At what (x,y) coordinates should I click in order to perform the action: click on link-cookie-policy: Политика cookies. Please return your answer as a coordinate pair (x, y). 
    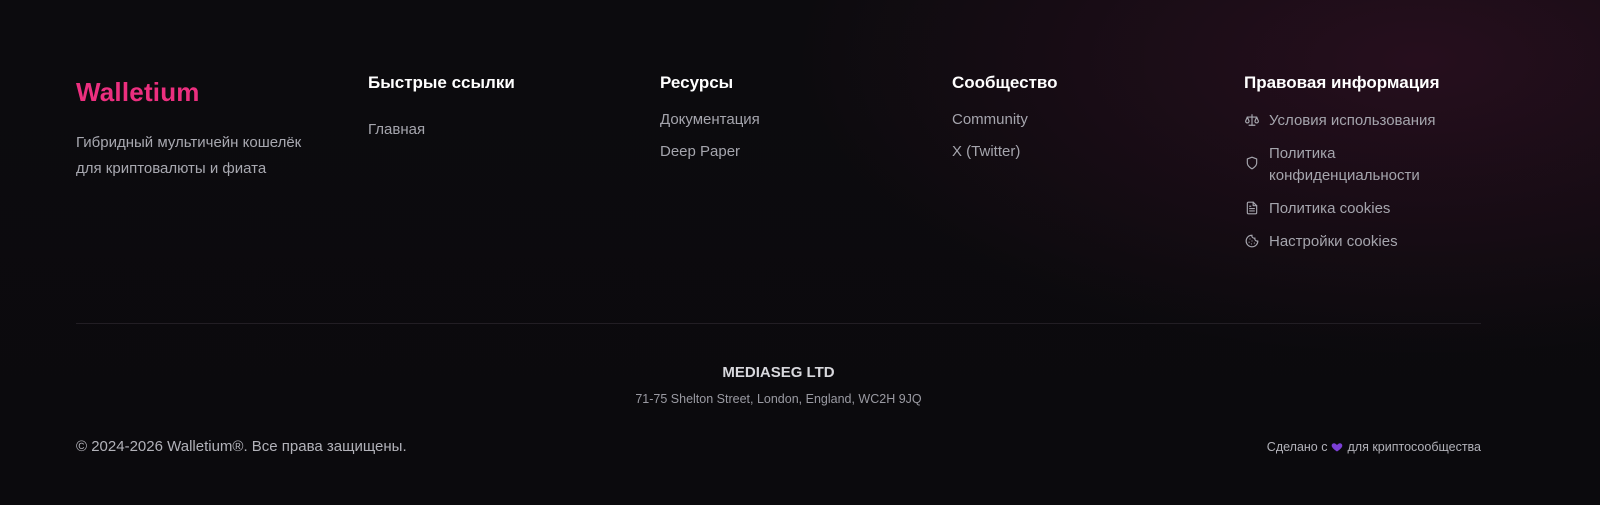
    Looking at the image, I should click on (1369, 209).